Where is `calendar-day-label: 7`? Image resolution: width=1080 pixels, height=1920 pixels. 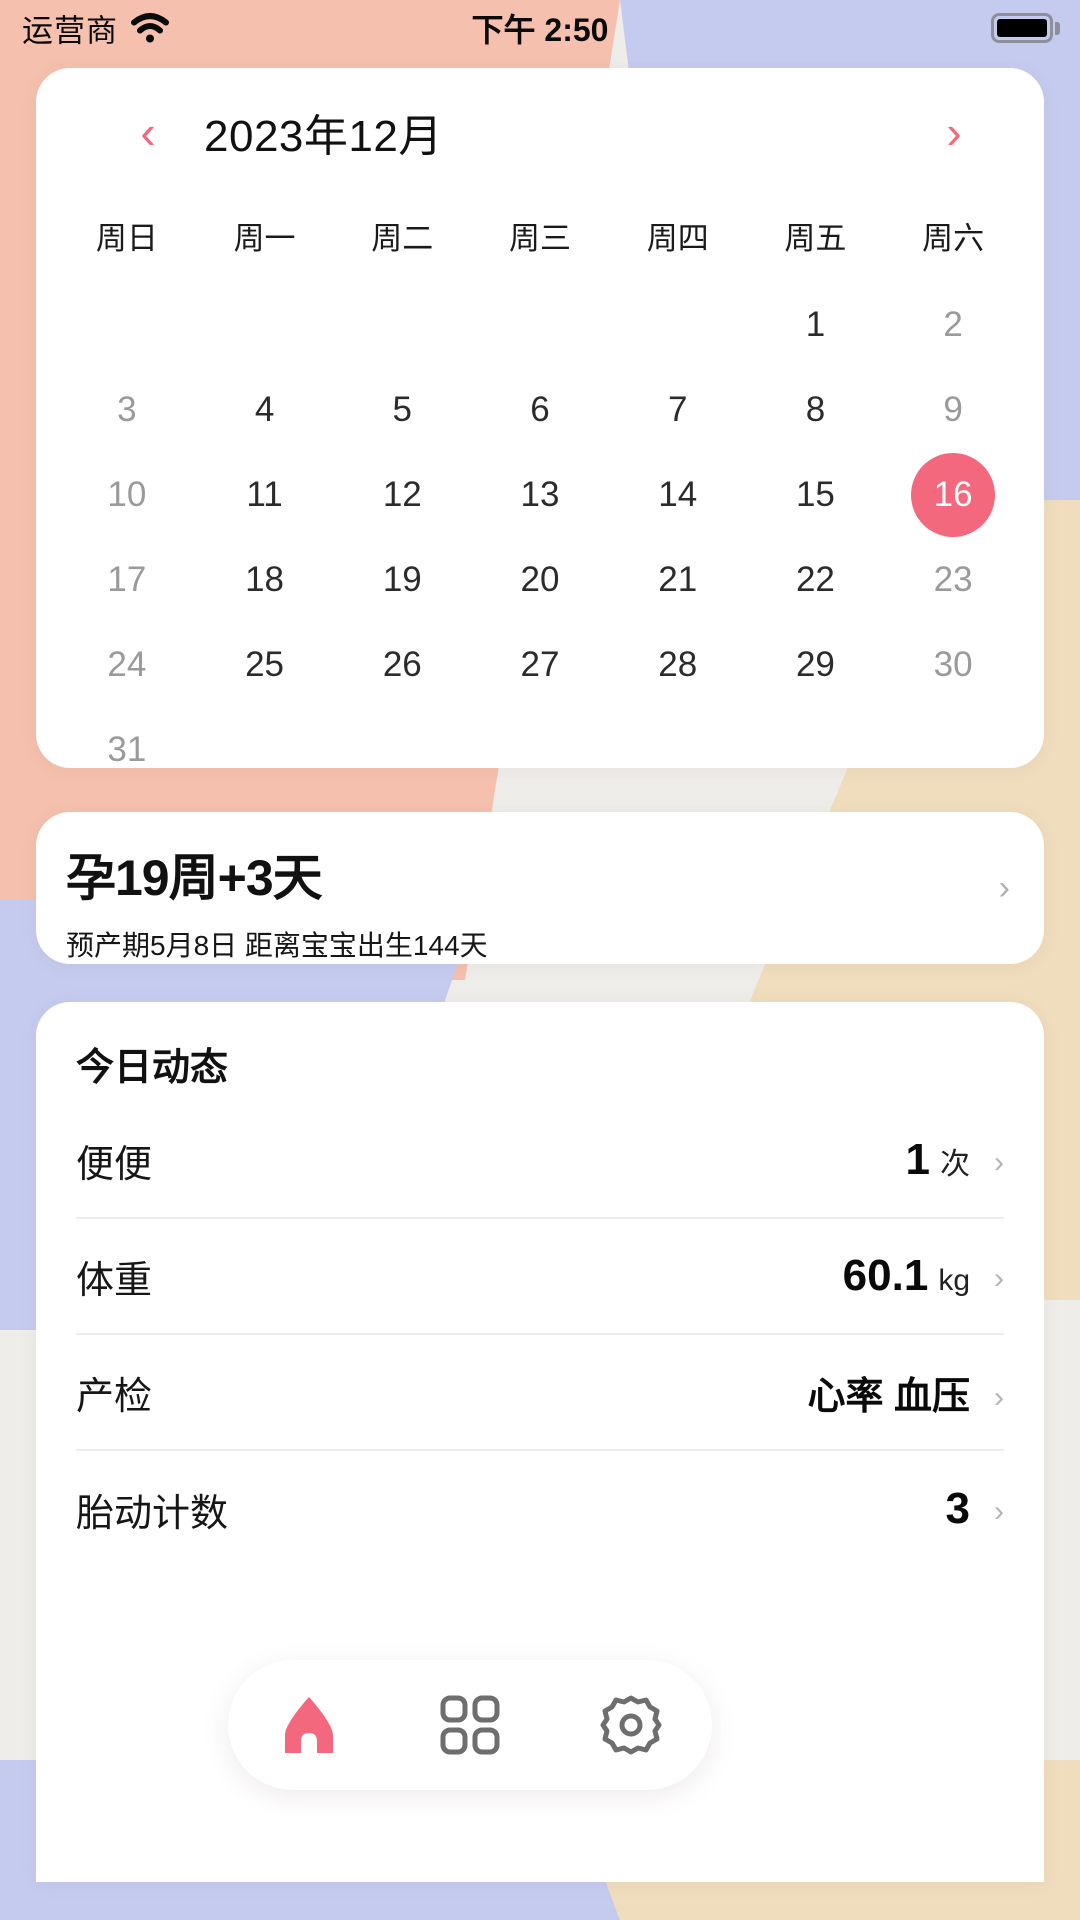 calendar-day-label: 7 is located at coordinates (677, 409).